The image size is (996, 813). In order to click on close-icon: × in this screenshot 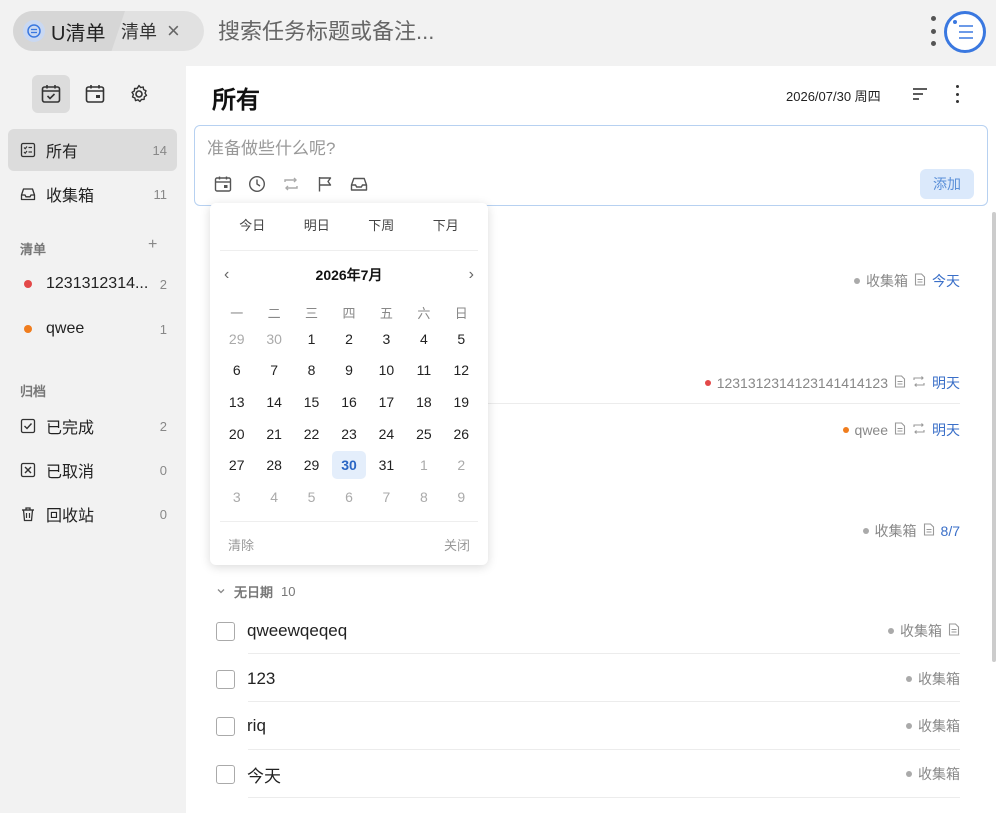, I will do `click(173, 31)`.